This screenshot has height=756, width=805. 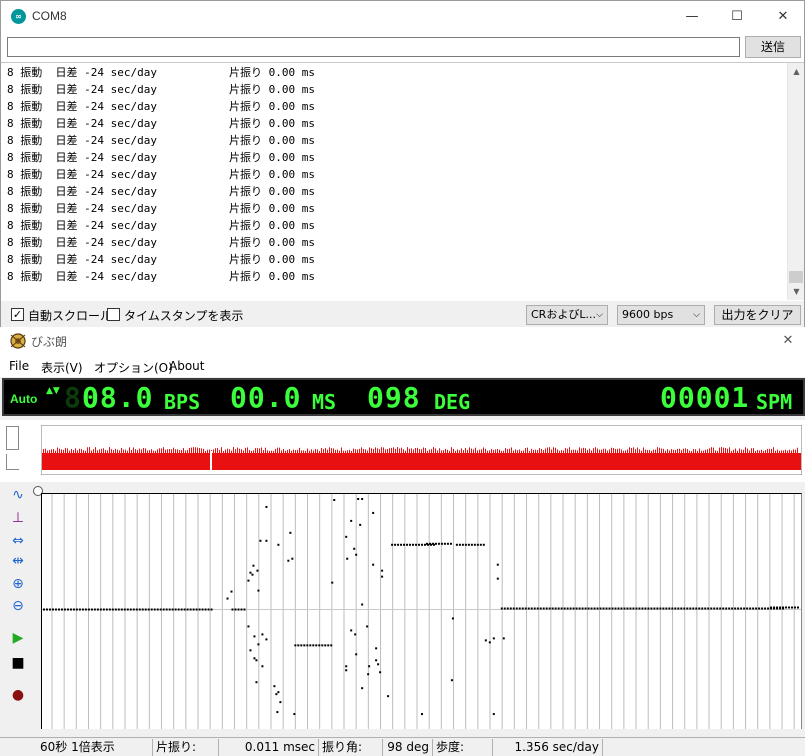 I want to click on chevron-down-icon: ⌵, so click(x=599, y=315).